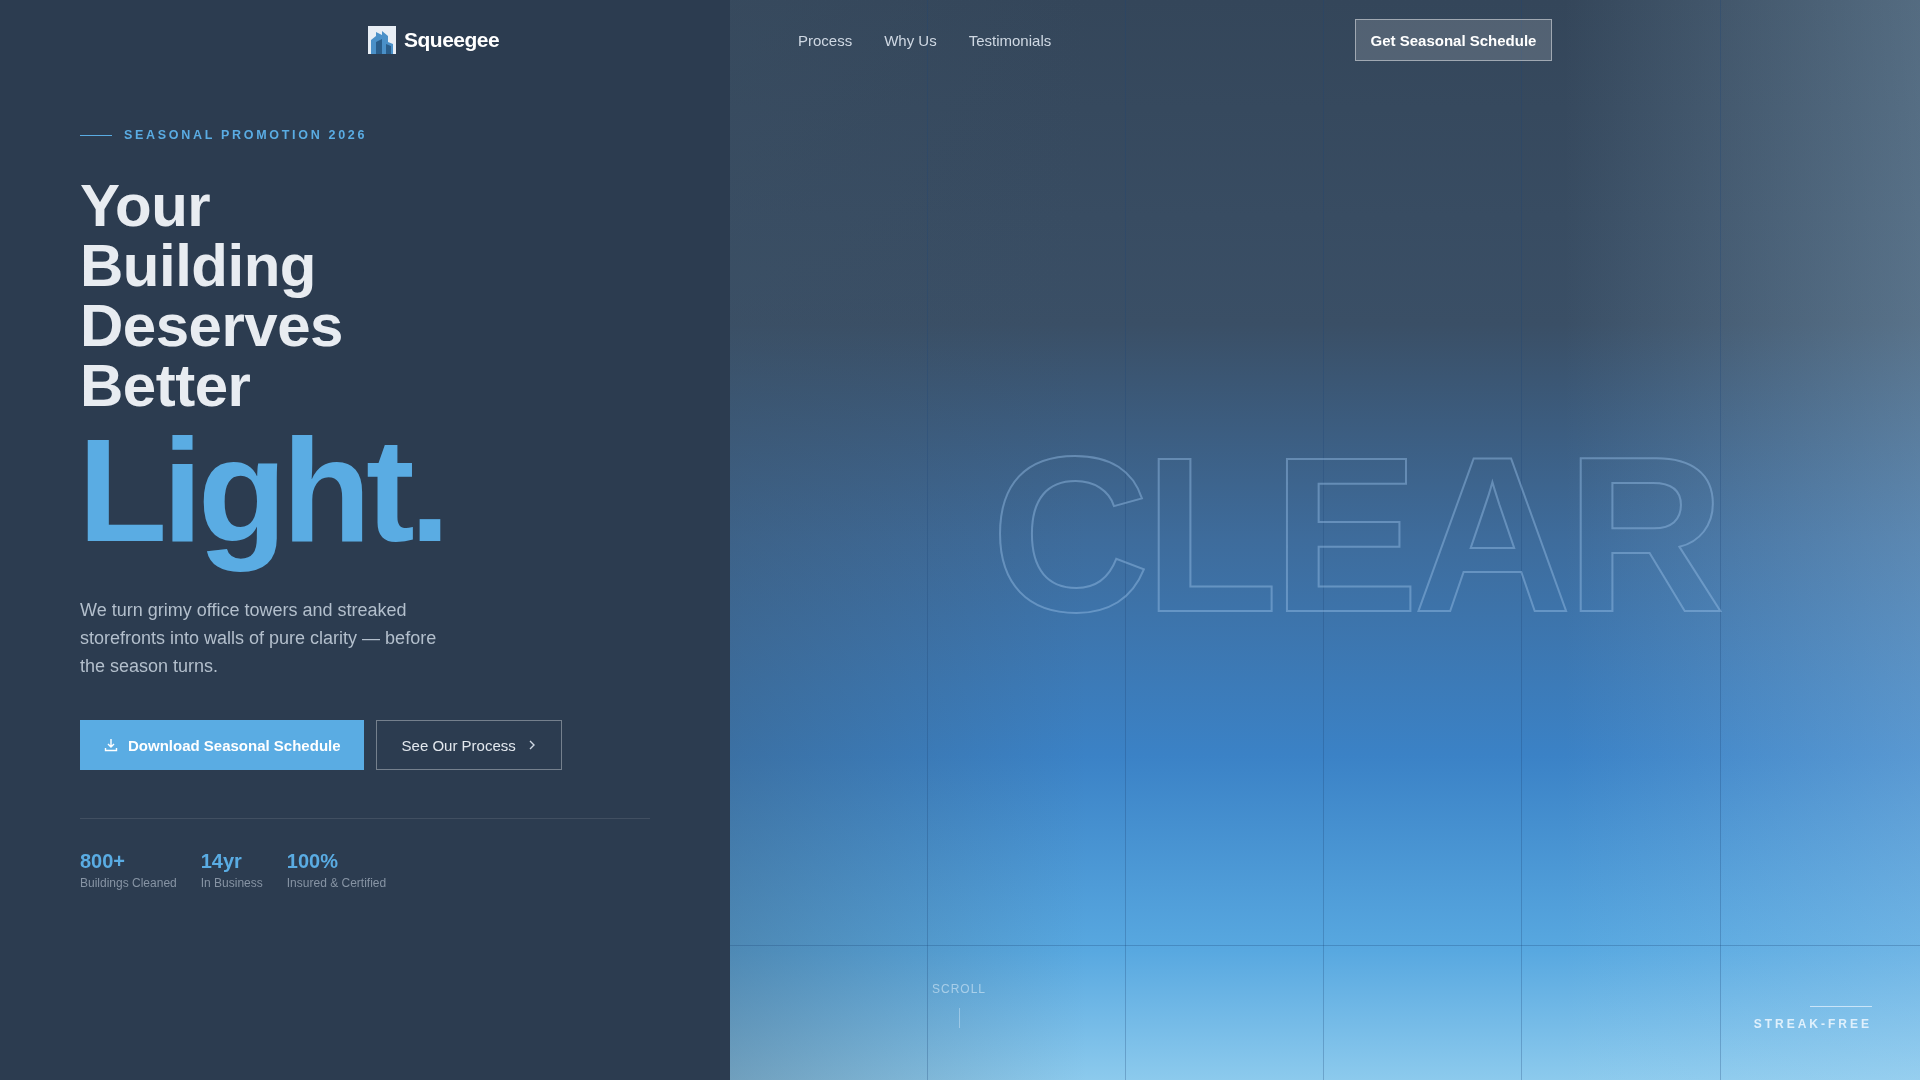 The width and height of the screenshot is (1920, 1080). Describe the element at coordinates (531, 745) in the screenshot. I see `chevron-right-icon` at that location.